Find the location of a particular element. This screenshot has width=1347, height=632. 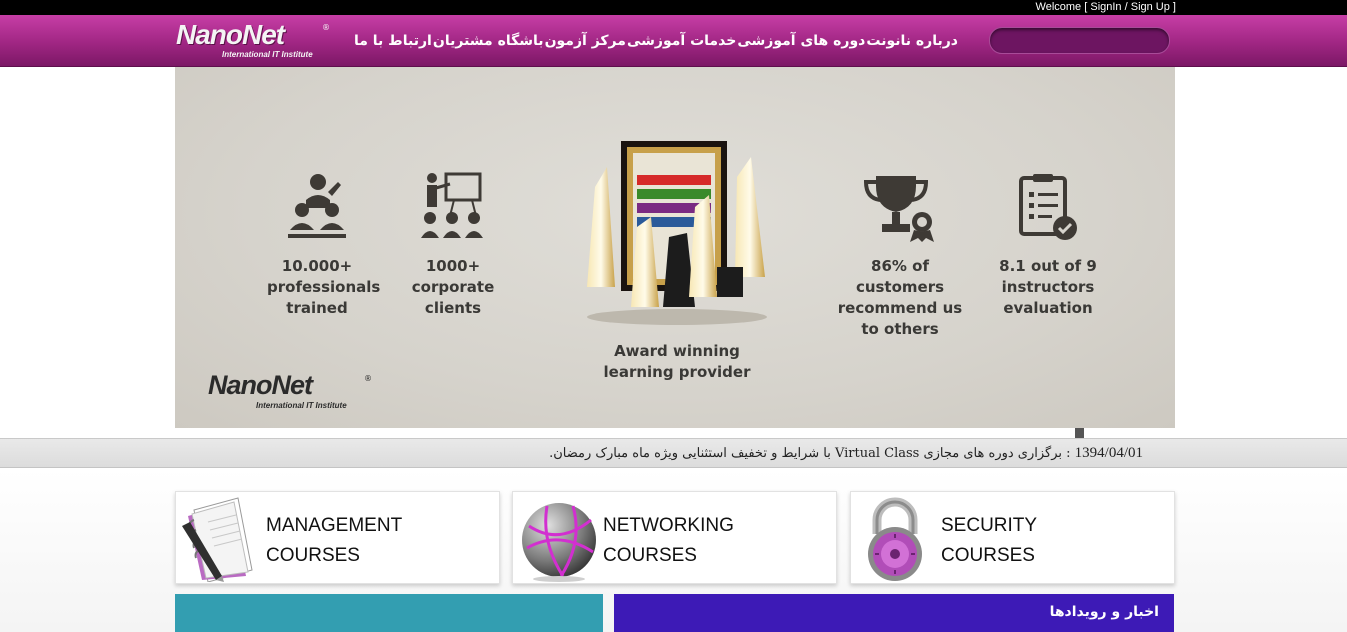

nav-services: خدمات آموزشی is located at coordinates (681, 41).